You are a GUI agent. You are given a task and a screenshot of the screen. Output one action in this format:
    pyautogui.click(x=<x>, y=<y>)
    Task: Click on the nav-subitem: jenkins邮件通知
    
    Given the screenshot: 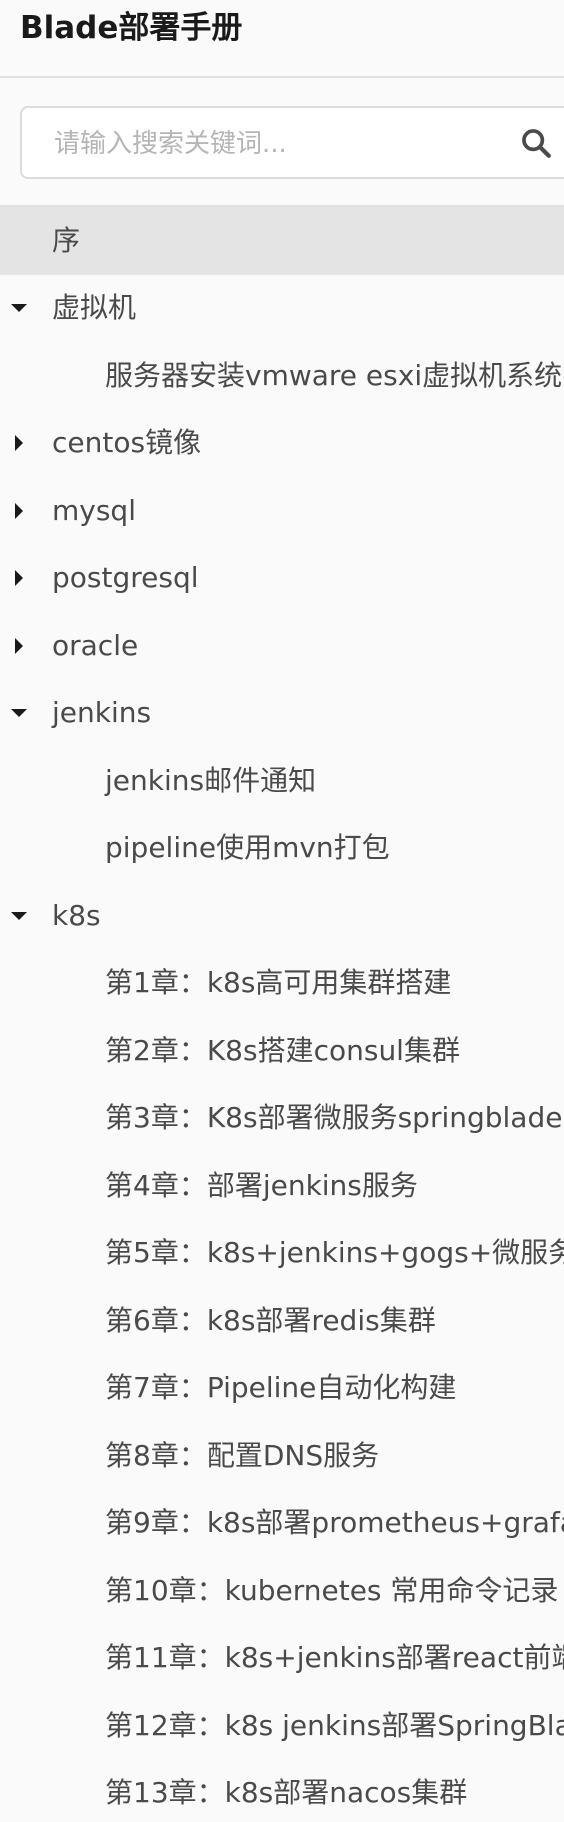 What is the action you would take?
    pyautogui.click(x=282, y=781)
    